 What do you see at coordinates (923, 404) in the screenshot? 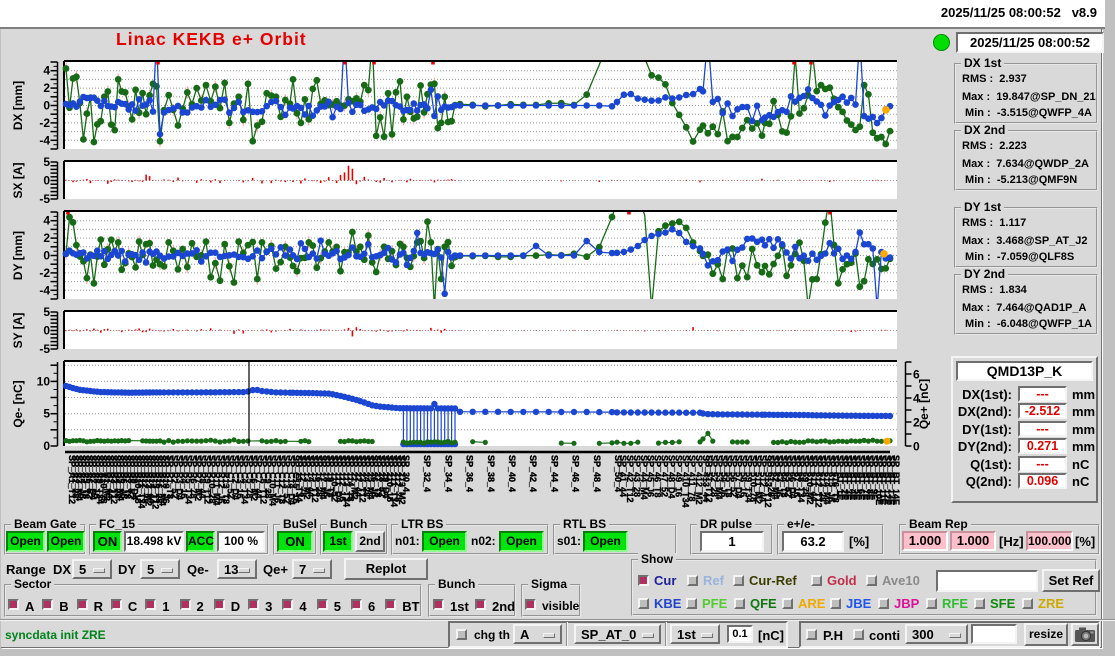
I see `svg-text: Qe+ [nC]` at bounding box center [923, 404].